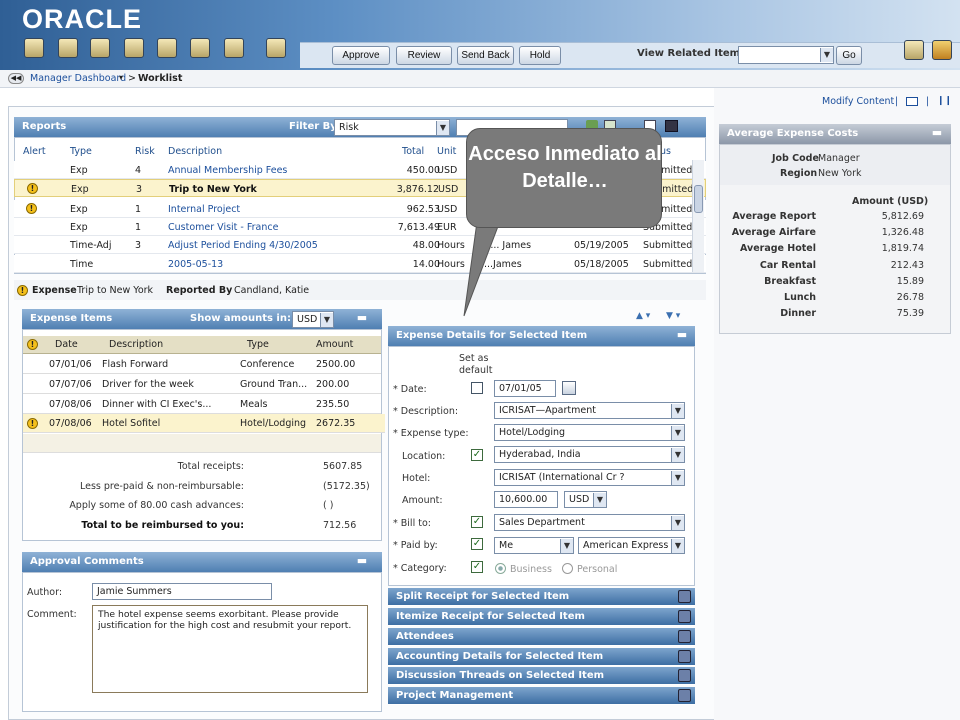 The height and width of the screenshot is (720, 960). Describe the element at coordinates (589, 477) in the screenshot. I see `hotel-select: ICRISAT (International Cr ? ▼` at that location.